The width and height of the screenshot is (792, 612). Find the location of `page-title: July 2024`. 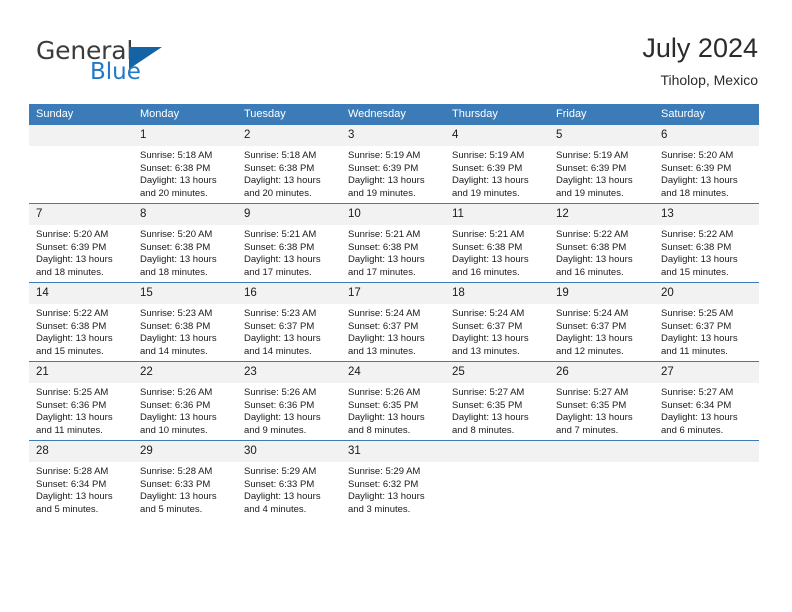

page-title: July 2024 is located at coordinates (700, 48).